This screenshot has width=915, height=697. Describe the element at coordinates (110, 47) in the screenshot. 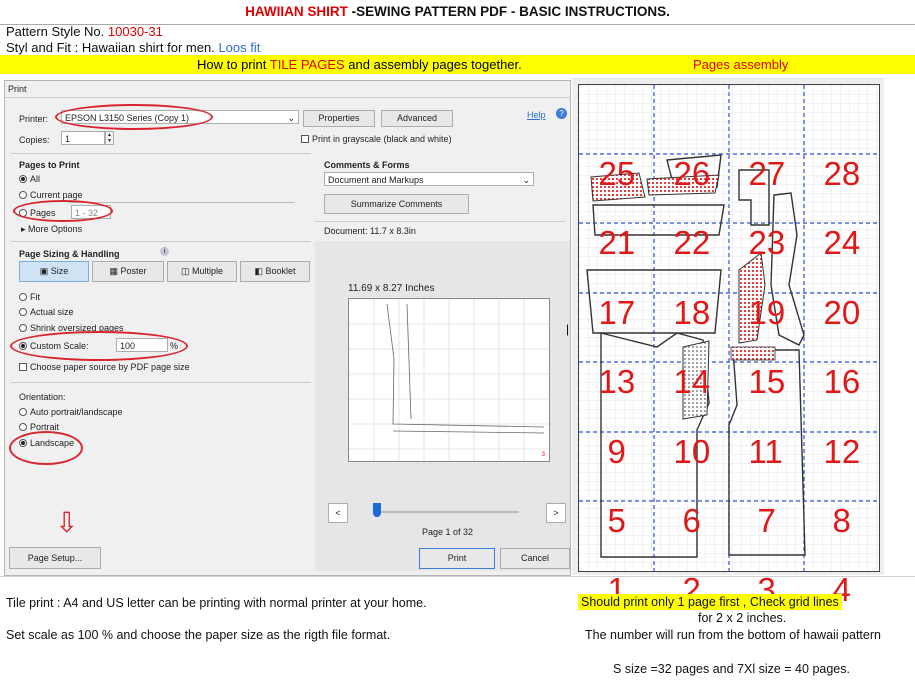

I see `style-fit-label: Styl and Fit : Hawaiian shirt for men.` at that location.